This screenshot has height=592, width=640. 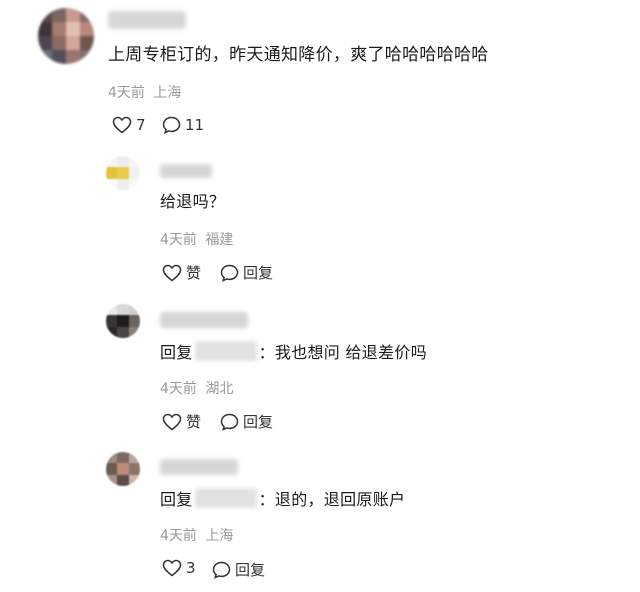 I want to click on reply-3-like-count: 3, so click(x=191, y=568).